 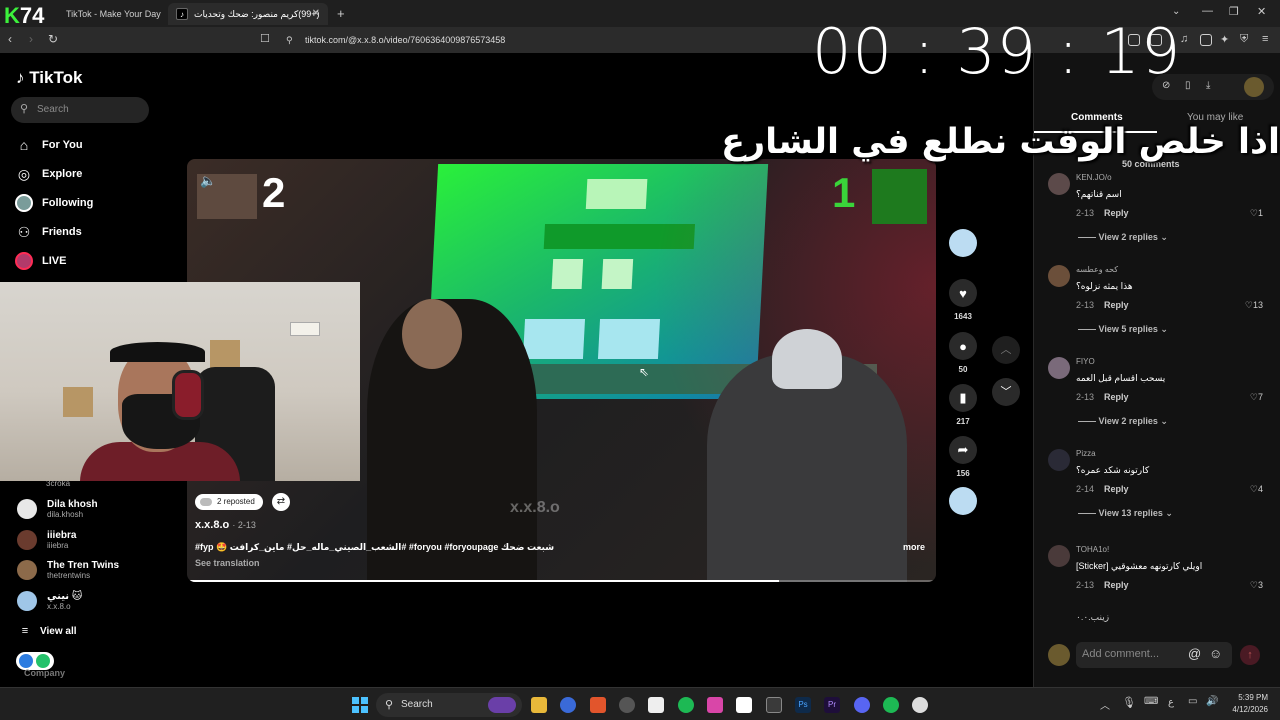 I want to click on following-item: The Tren Twins thetrentwins, so click(x=68, y=570).